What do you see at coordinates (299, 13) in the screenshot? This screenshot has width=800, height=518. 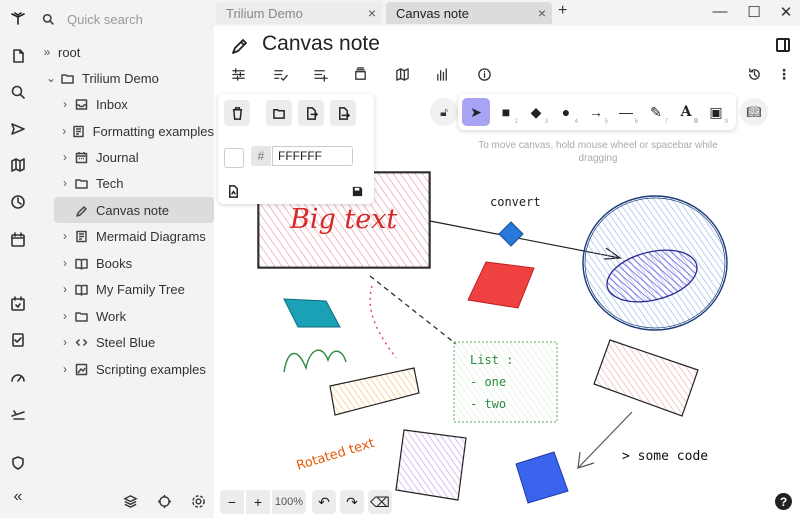 I see `tab-trilium-demo: Trilium Demo ×` at bounding box center [299, 13].